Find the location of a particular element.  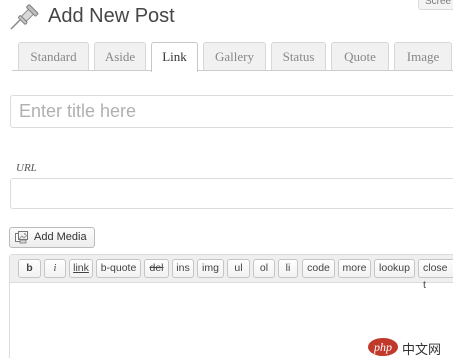

url-label: URL is located at coordinates (26, 168).